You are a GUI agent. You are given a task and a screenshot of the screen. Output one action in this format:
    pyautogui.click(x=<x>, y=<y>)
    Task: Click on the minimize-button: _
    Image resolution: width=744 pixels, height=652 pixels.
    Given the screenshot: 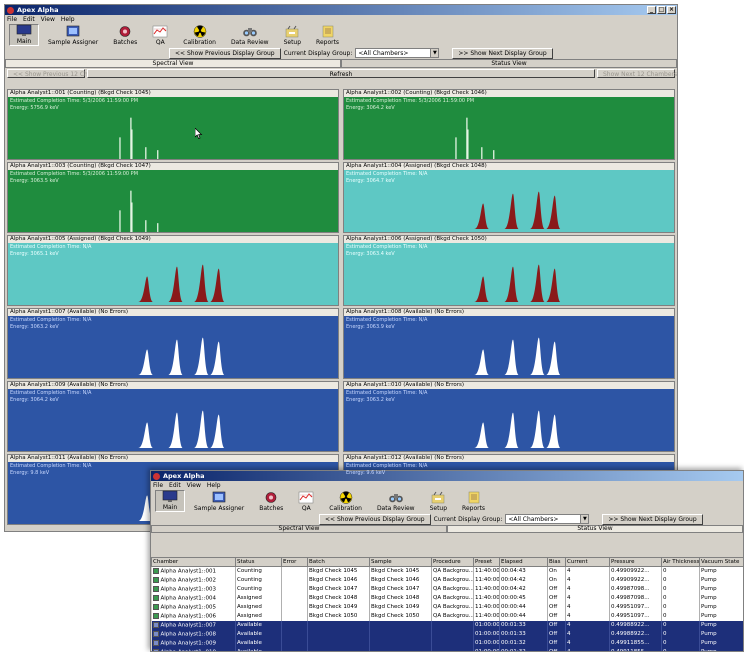 What is the action you would take?
    pyautogui.click(x=651, y=10)
    